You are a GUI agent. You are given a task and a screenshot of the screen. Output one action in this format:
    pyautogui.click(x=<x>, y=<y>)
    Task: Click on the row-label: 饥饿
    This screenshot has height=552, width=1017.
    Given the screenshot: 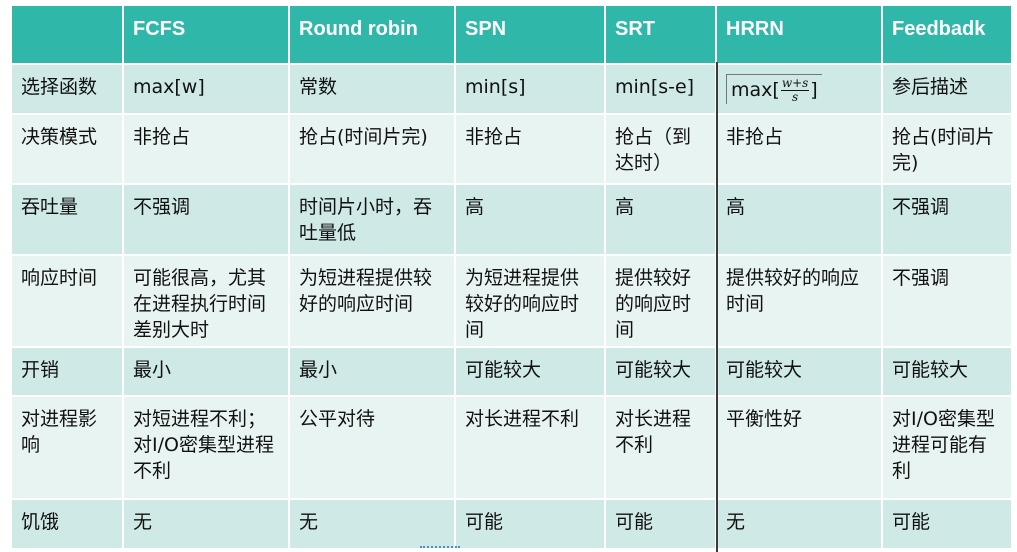 What is the action you would take?
    pyautogui.click(x=68, y=524)
    